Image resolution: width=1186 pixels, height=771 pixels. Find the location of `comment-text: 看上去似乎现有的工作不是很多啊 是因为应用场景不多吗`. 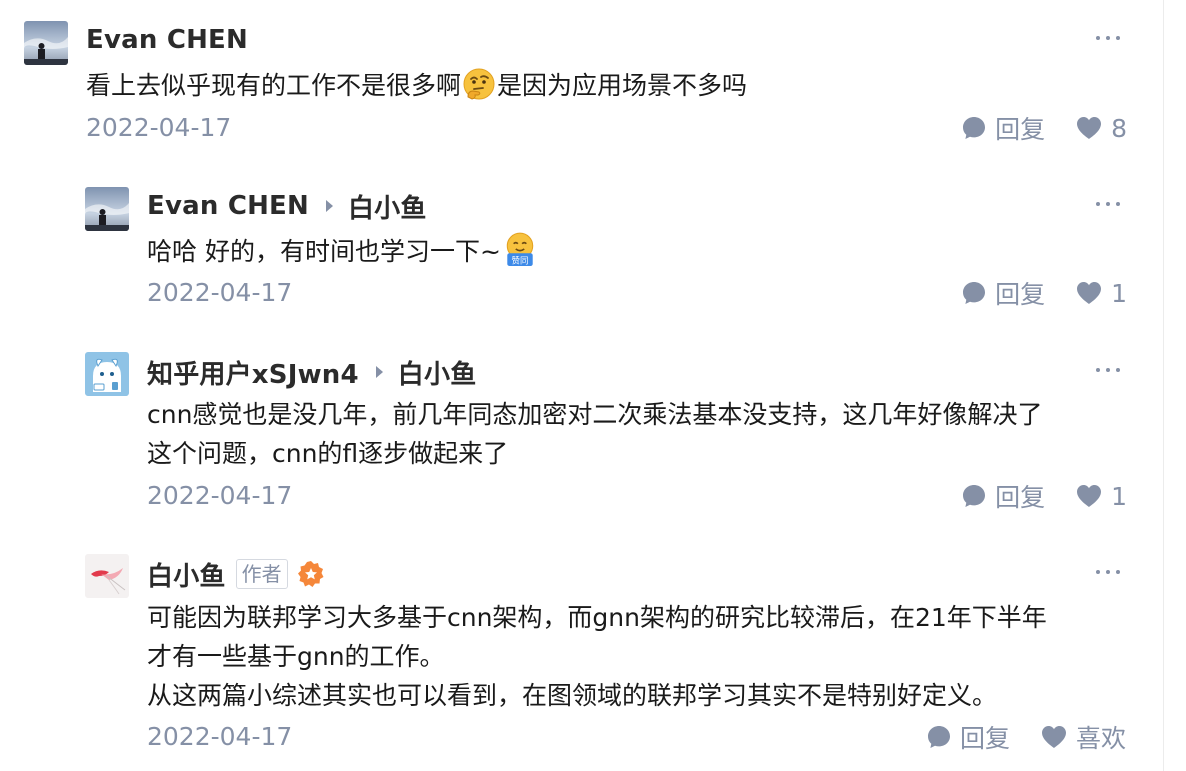

comment-text: 看上去似乎现有的工作不是很多啊 是因为应用场景不多吗 is located at coordinates (581, 85).